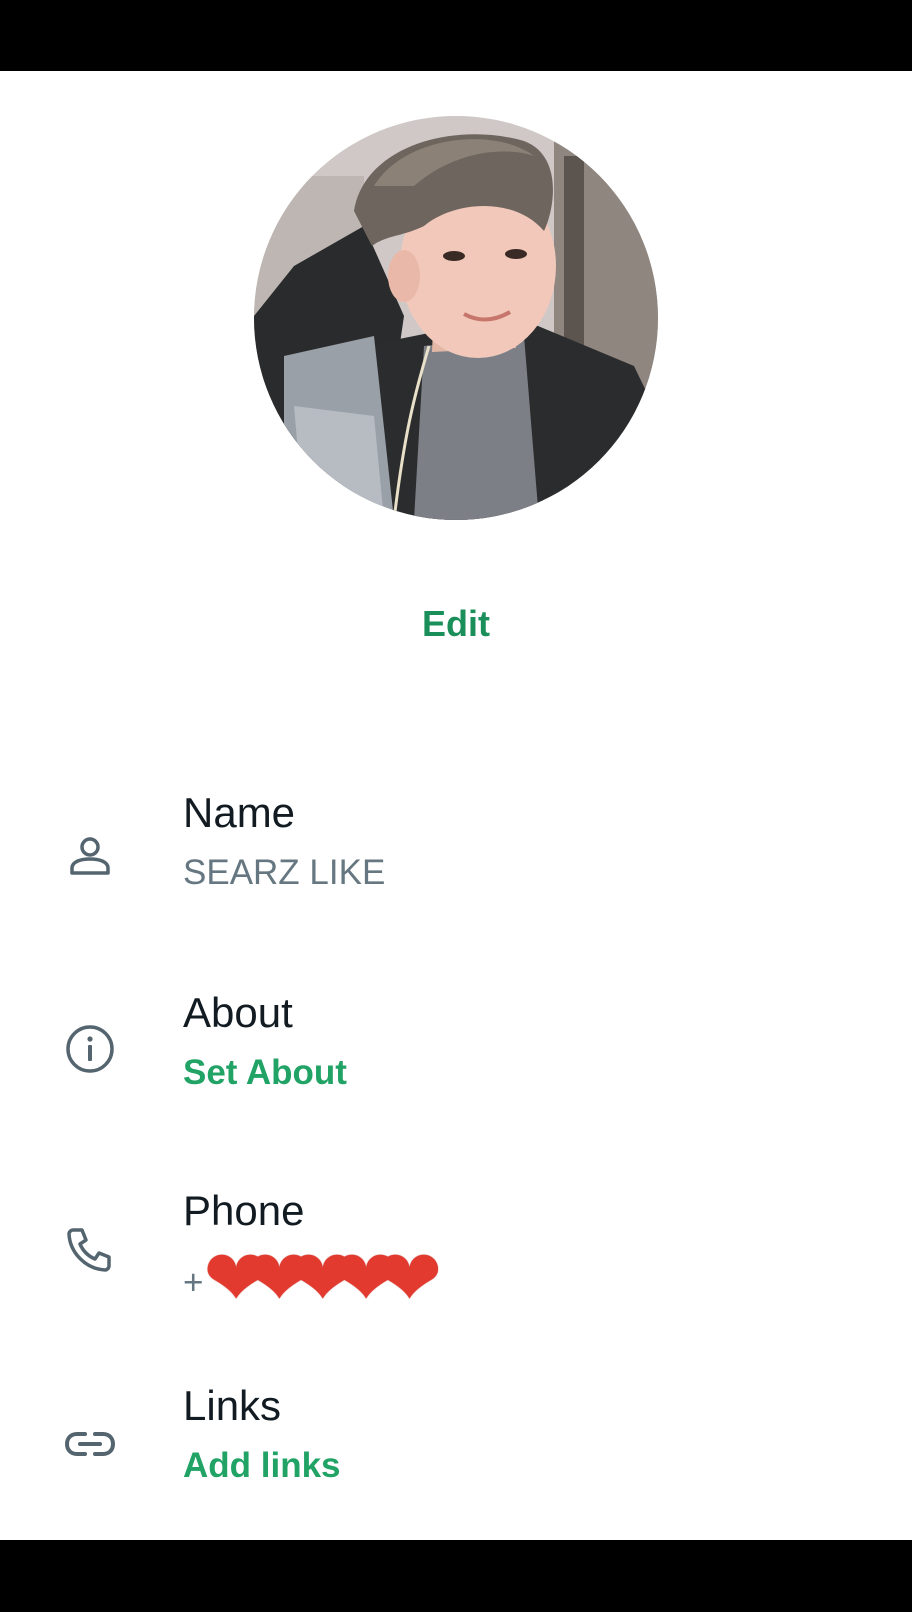  I want to click on name-value: SEARZ LIKE, so click(284, 872).